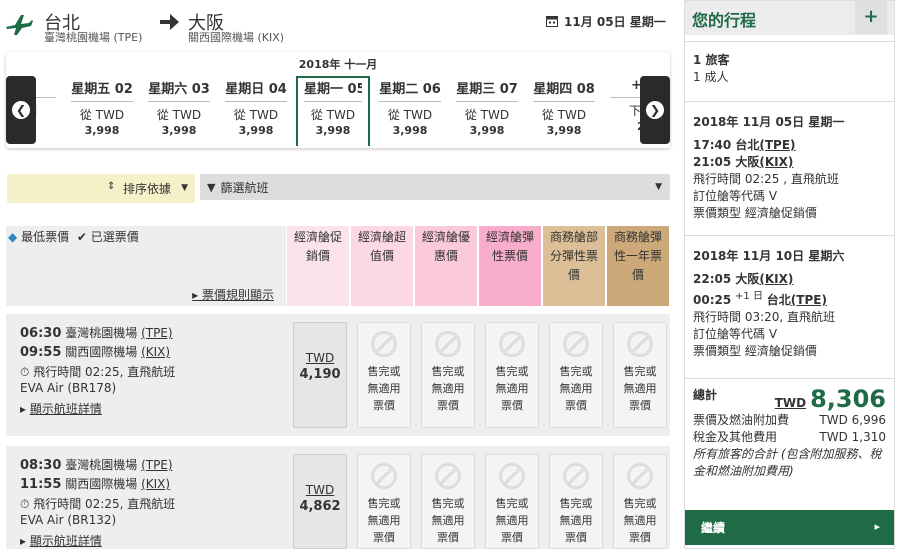 The image size is (916, 549). I want to click on dep-time: 08:30, so click(41, 465).